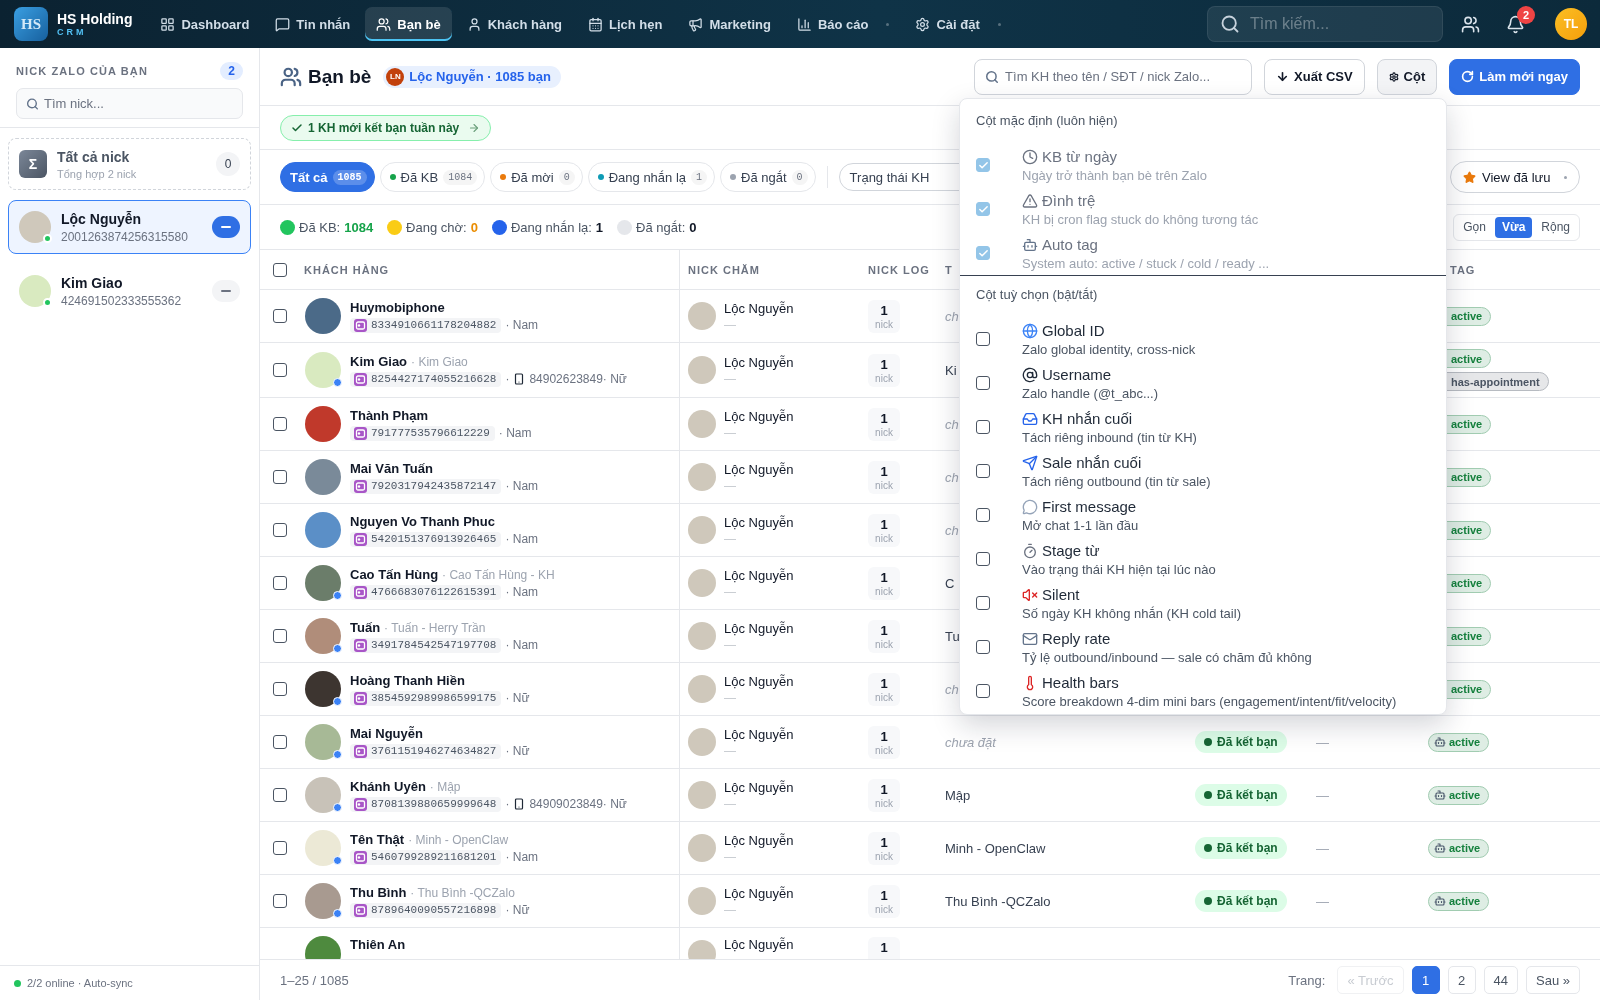 This screenshot has height=1000, width=1600. Describe the element at coordinates (1076, 638) in the screenshot. I see `column-option-title: Reply rate` at that location.